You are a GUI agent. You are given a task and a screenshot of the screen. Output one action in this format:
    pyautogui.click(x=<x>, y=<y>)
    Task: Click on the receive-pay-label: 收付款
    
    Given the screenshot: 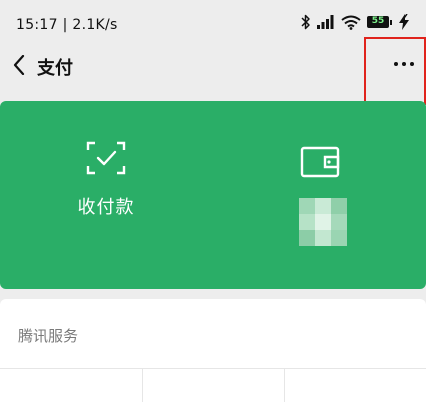 What is the action you would take?
    pyautogui.click(x=106, y=207)
    